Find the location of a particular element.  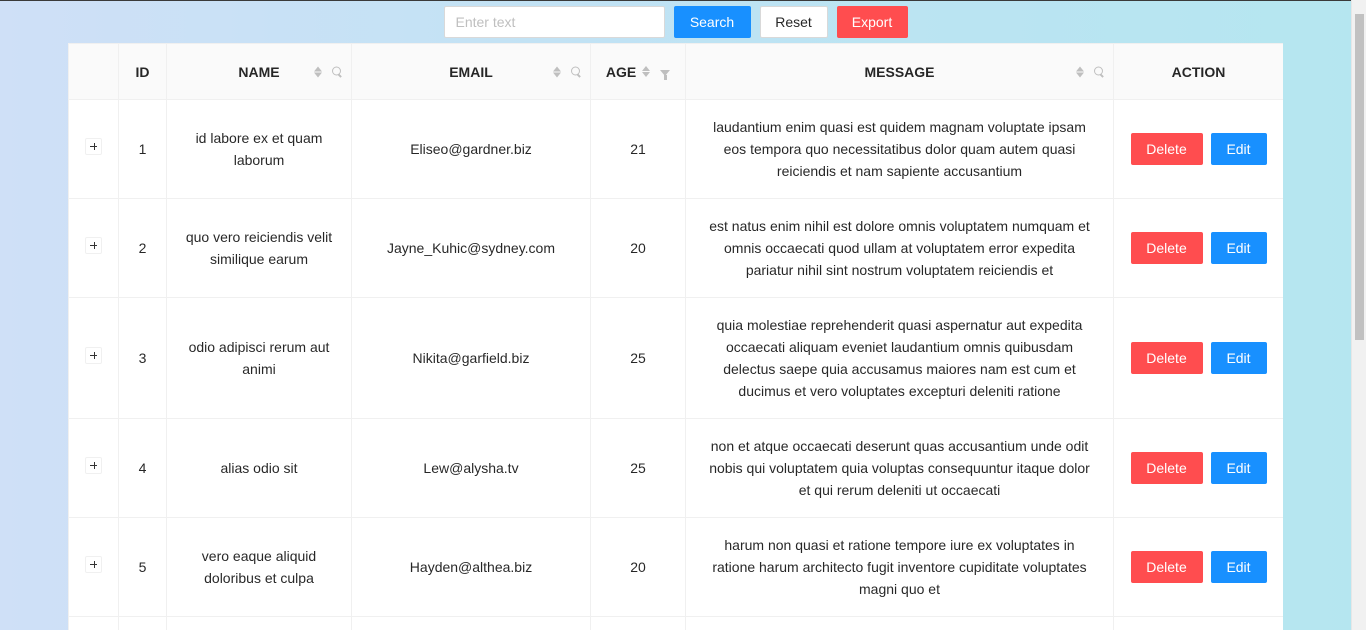

column-header-name: NAME is located at coordinates (259, 71).